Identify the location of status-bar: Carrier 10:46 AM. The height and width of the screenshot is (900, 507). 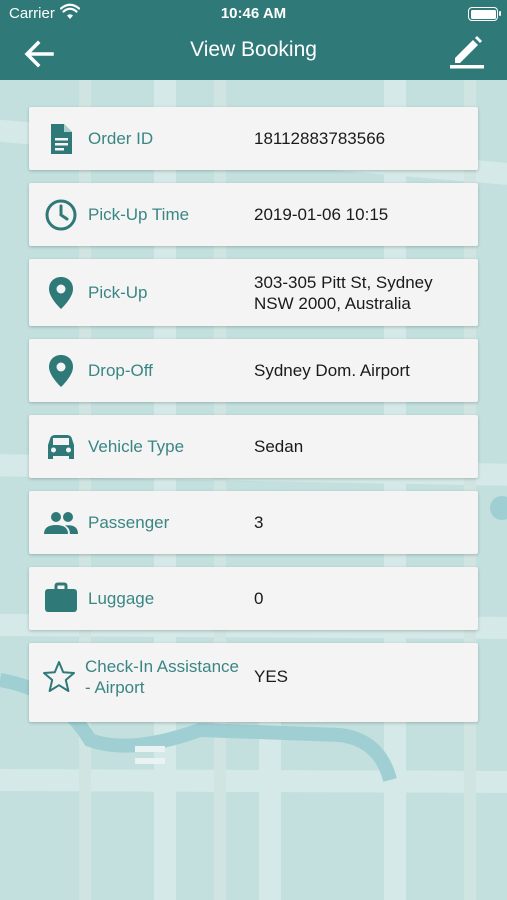
(253, 14).